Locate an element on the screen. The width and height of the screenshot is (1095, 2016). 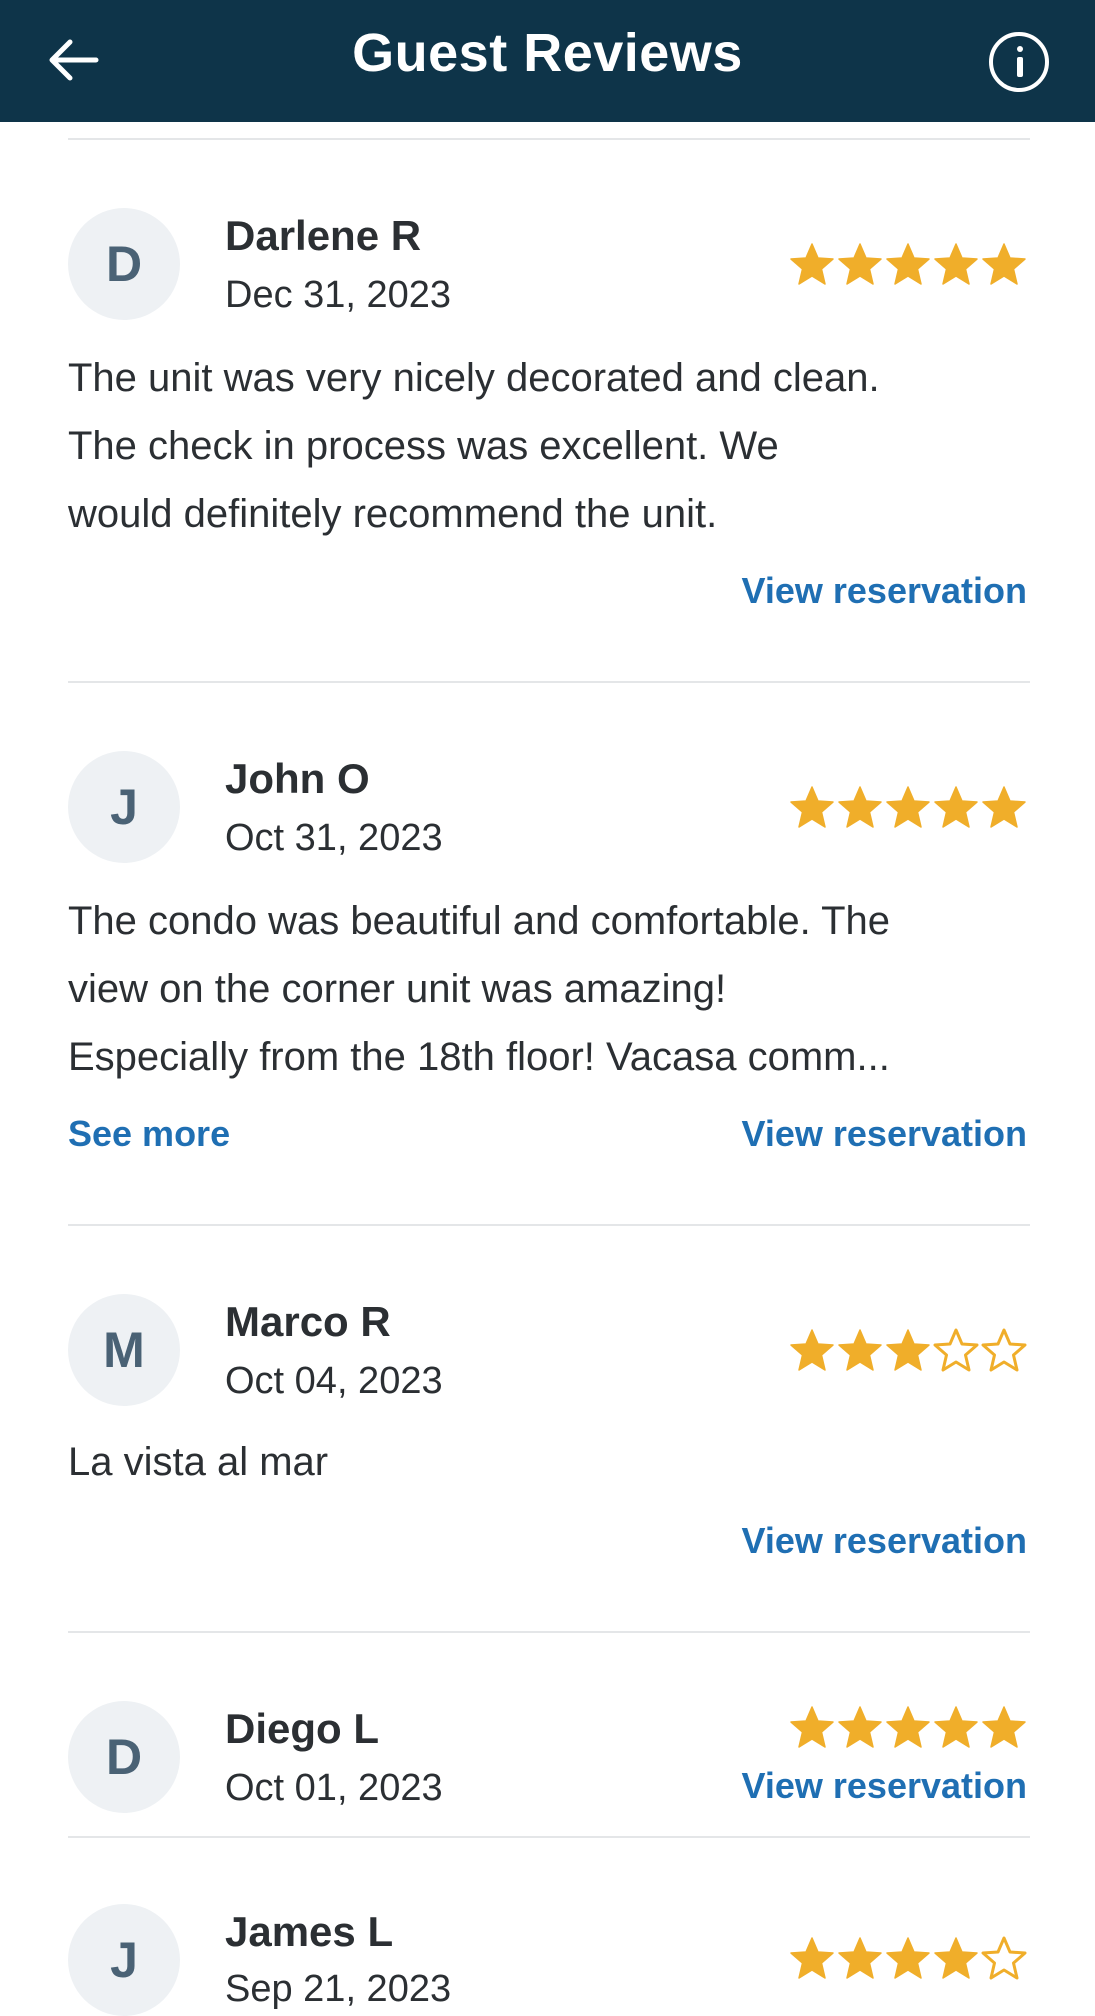
review-text-line: view on the corner unit was amazing! is located at coordinates (397, 989).